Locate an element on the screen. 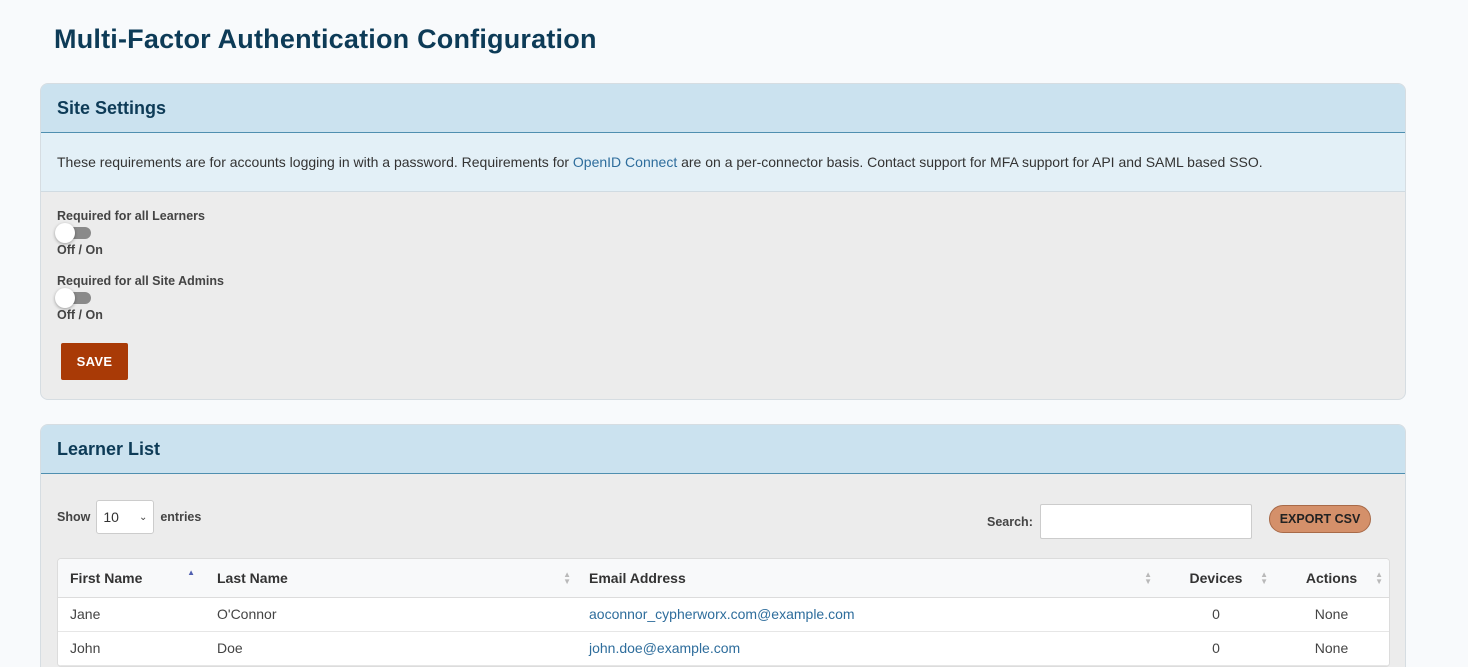  learners-mfa-setting: Required for all Learners Off / On is located at coordinates (130, 233).